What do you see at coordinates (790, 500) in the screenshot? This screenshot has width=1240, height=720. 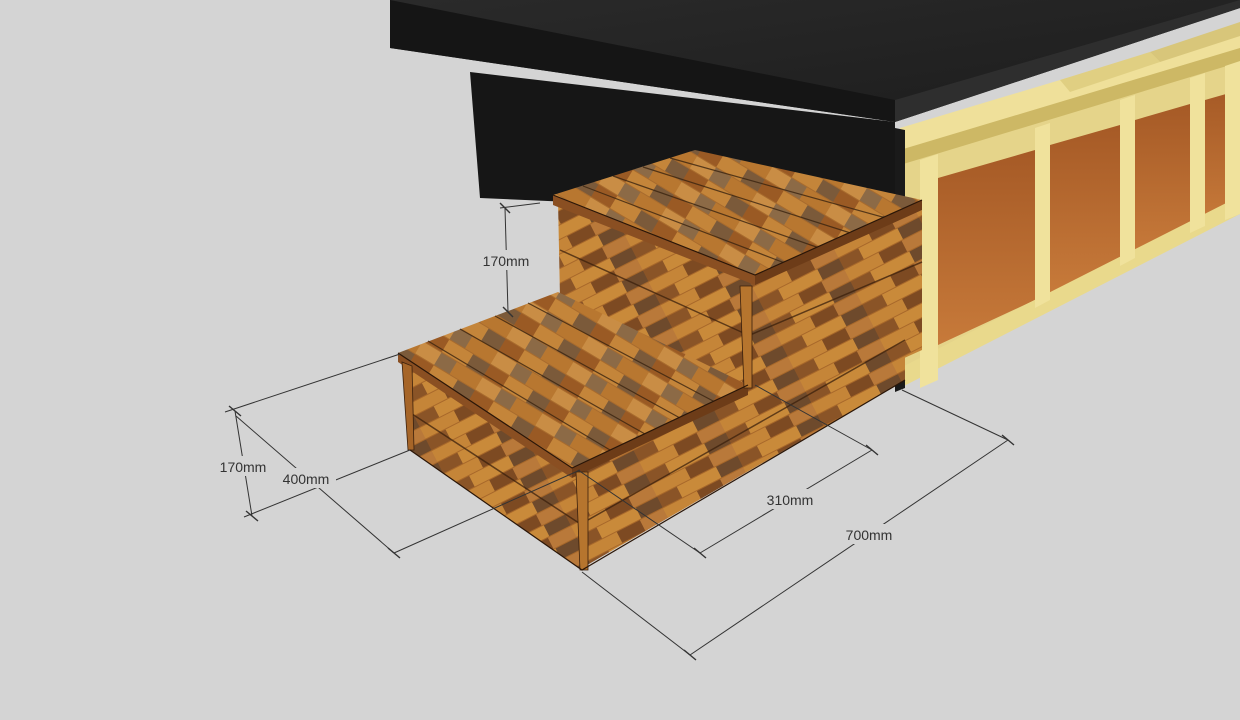 I see `dim-label-upper-tread-depth: 310mm` at bounding box center [790, 500].